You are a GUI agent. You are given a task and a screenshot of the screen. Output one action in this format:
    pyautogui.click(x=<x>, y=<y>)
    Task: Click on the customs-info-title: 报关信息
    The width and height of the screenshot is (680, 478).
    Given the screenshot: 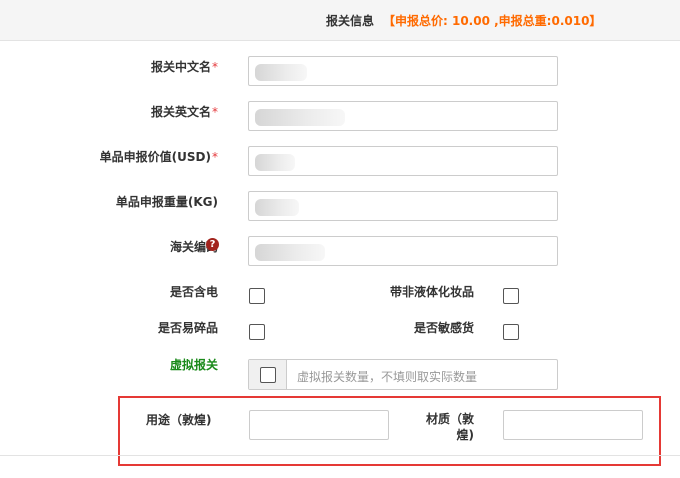 What is the action you would take?
    pyautogui.click(x=350, y=21)
    